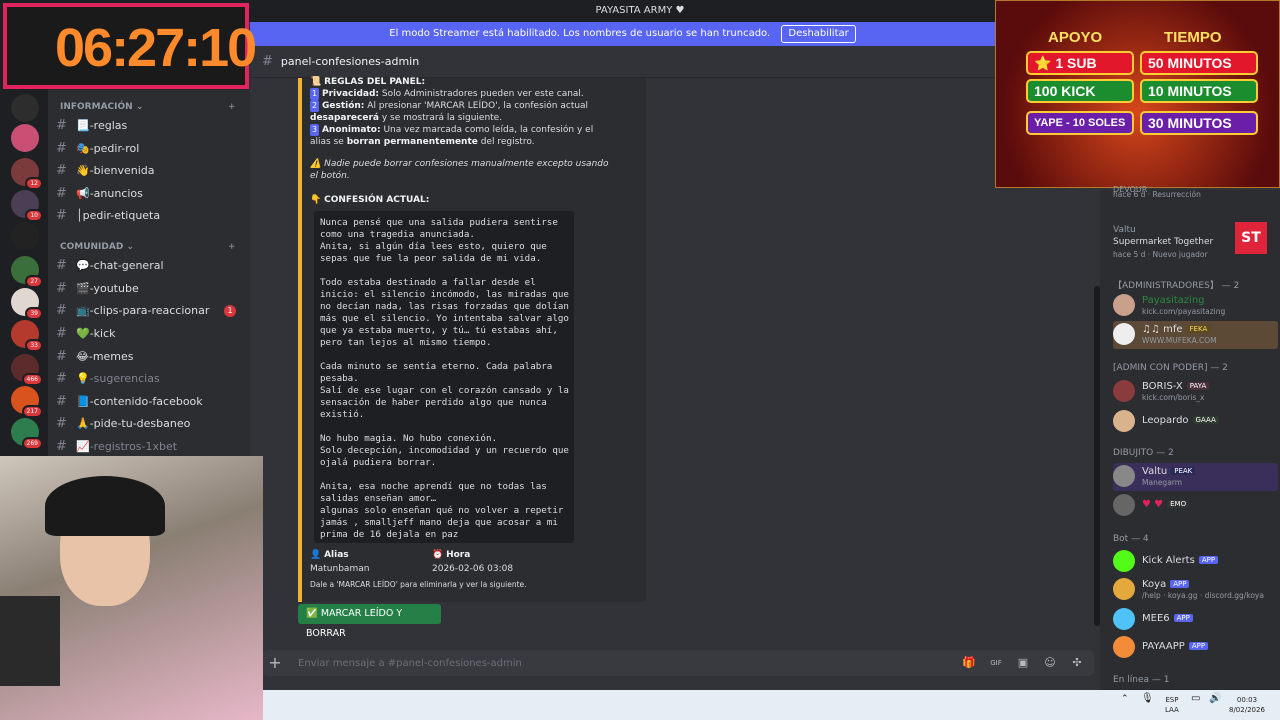 The image size is (1280, 720). What do you see at coordinates (1075, 37) in the screenshot?
I see `overlay-col1-title: APOYO` at bounding box center [1075, 37].